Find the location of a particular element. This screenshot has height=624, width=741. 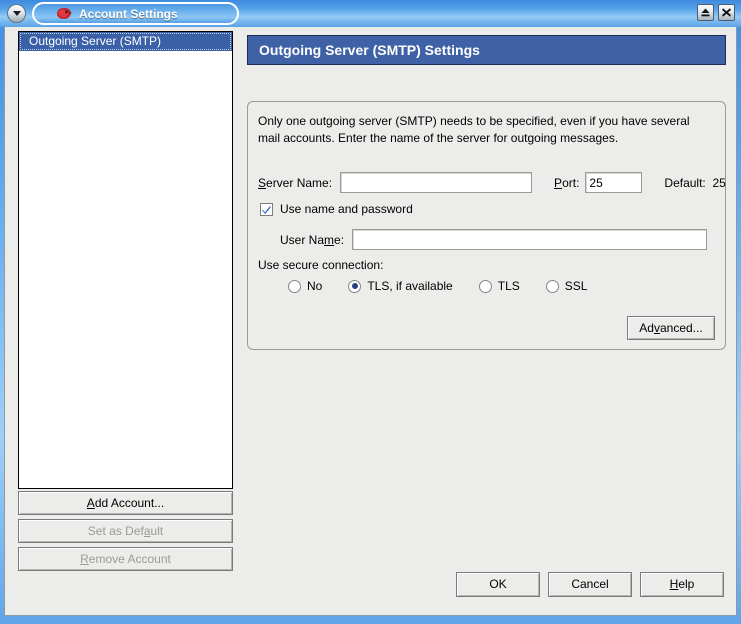

titlebar: Account Settings is located at coordinates (370, 13).